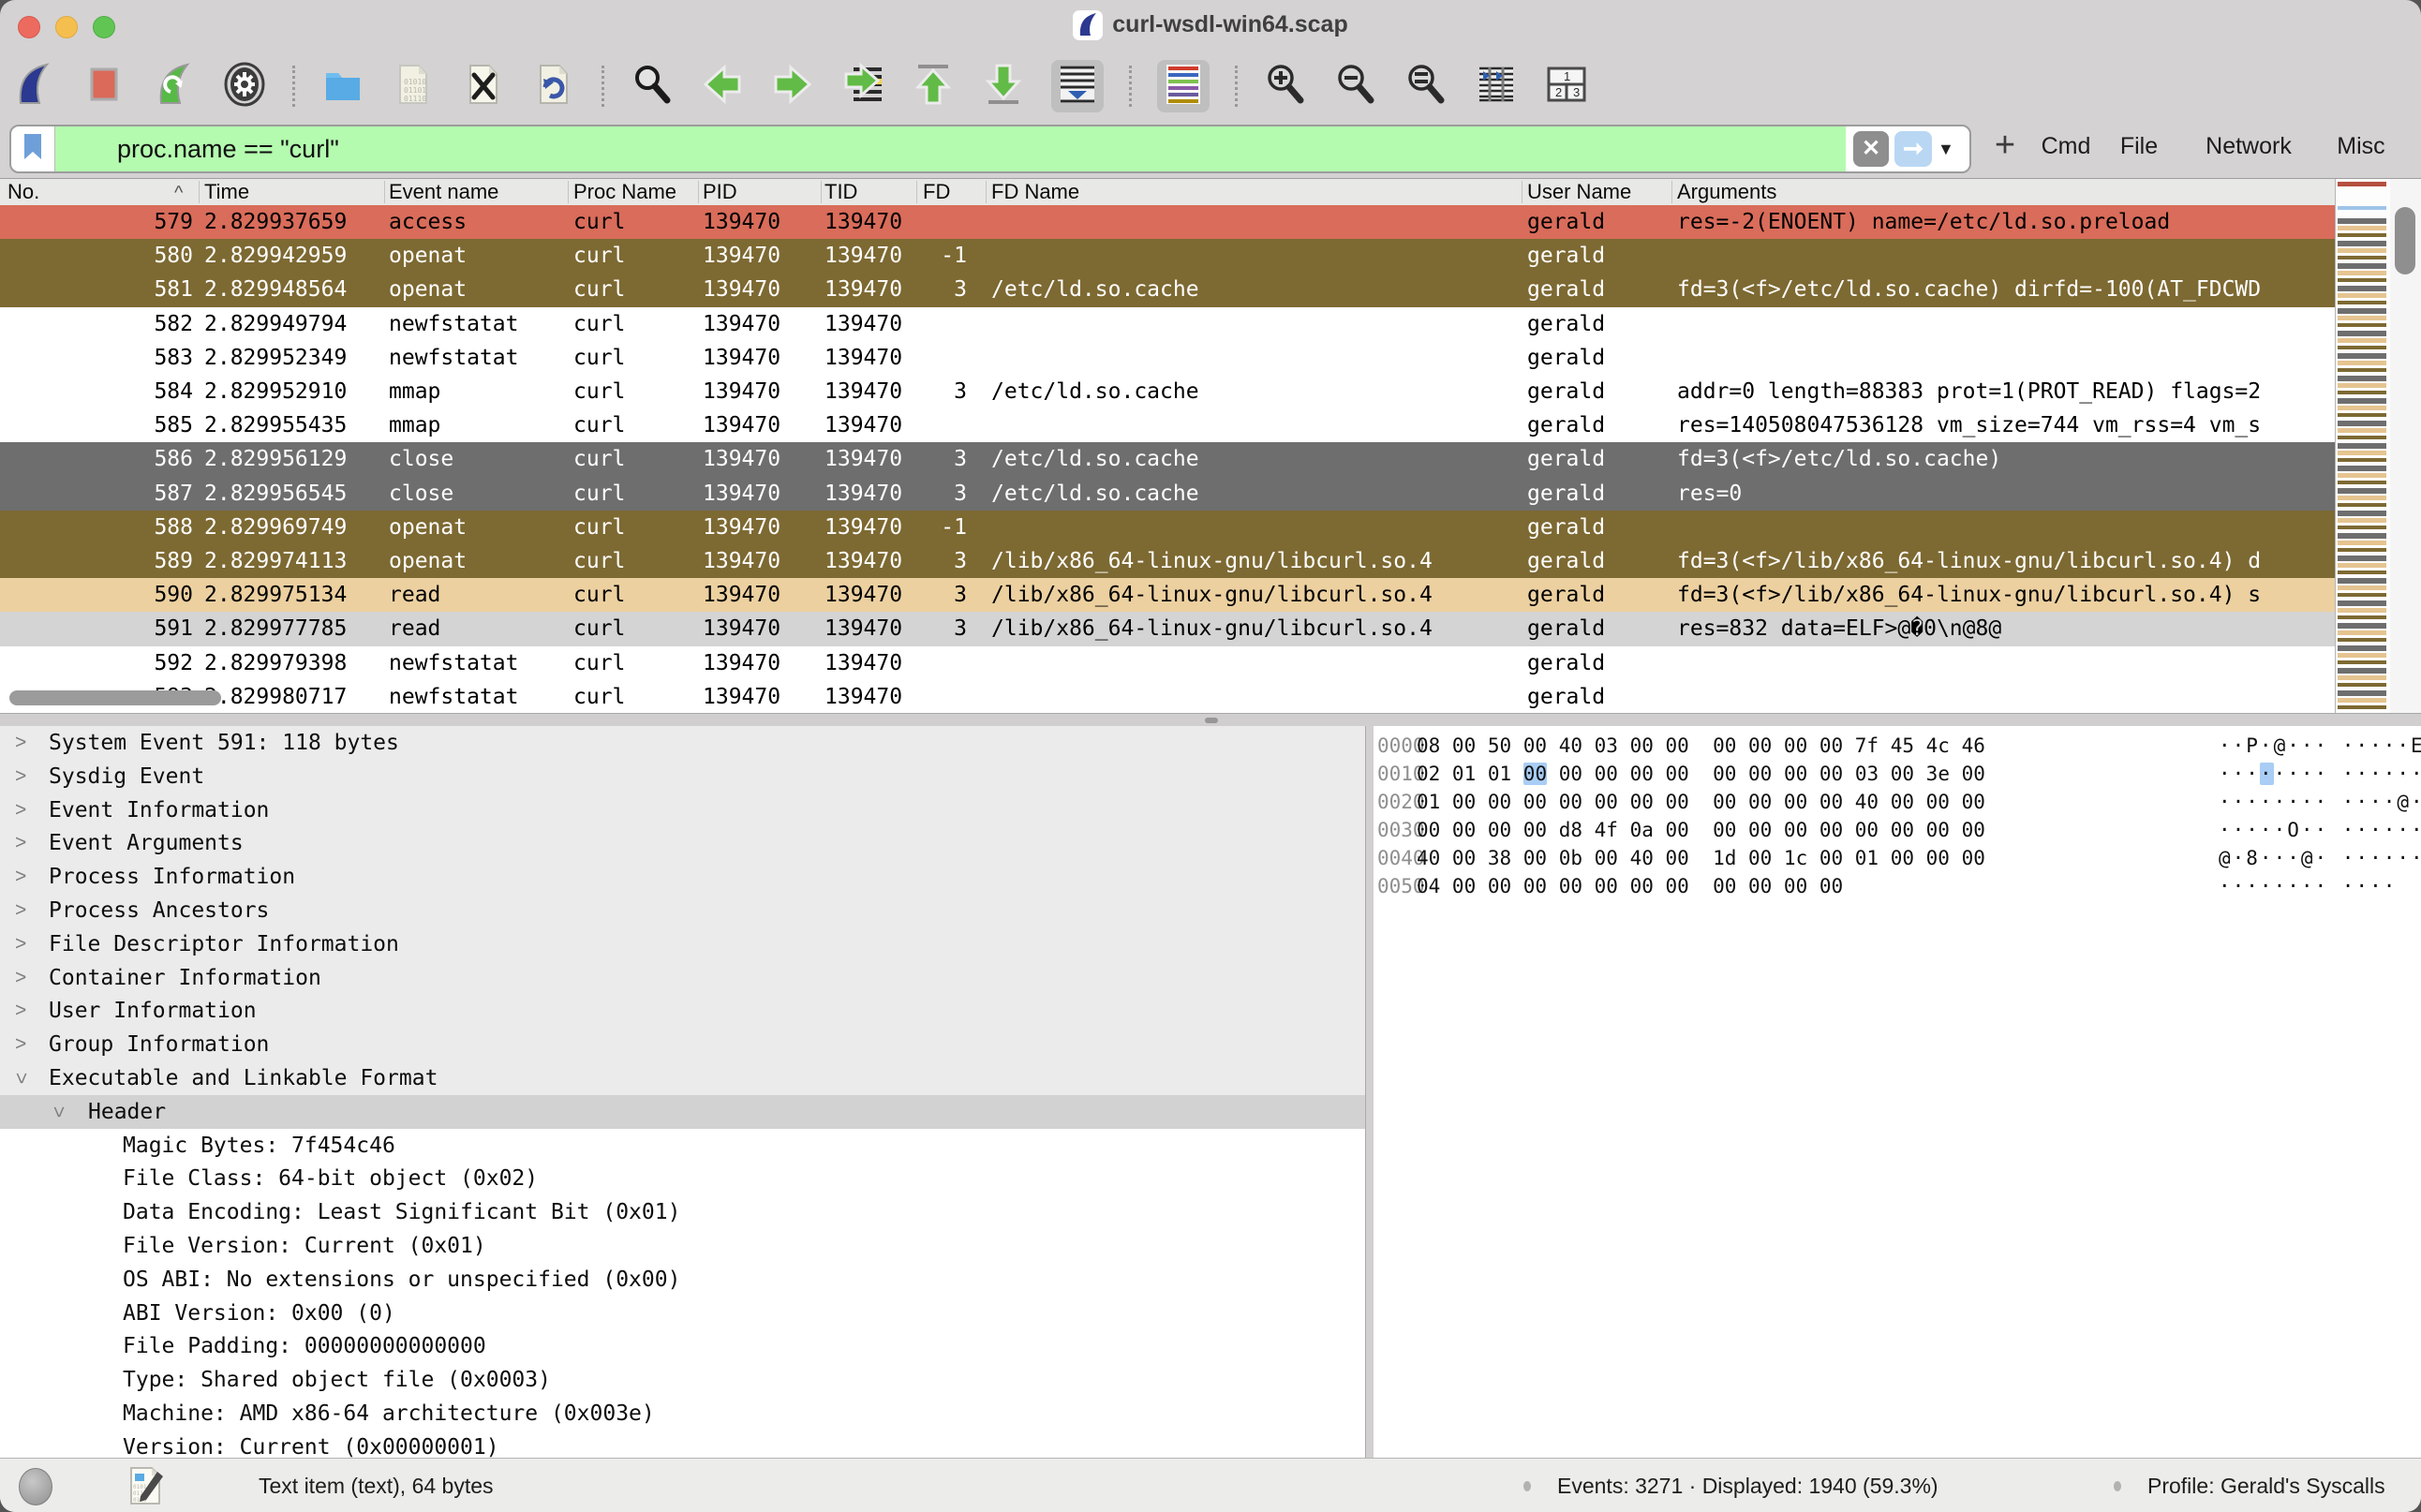  Describe the element at coordinates (23, 192) in the screenshot. I see `column-header-no-: No.` at that location.